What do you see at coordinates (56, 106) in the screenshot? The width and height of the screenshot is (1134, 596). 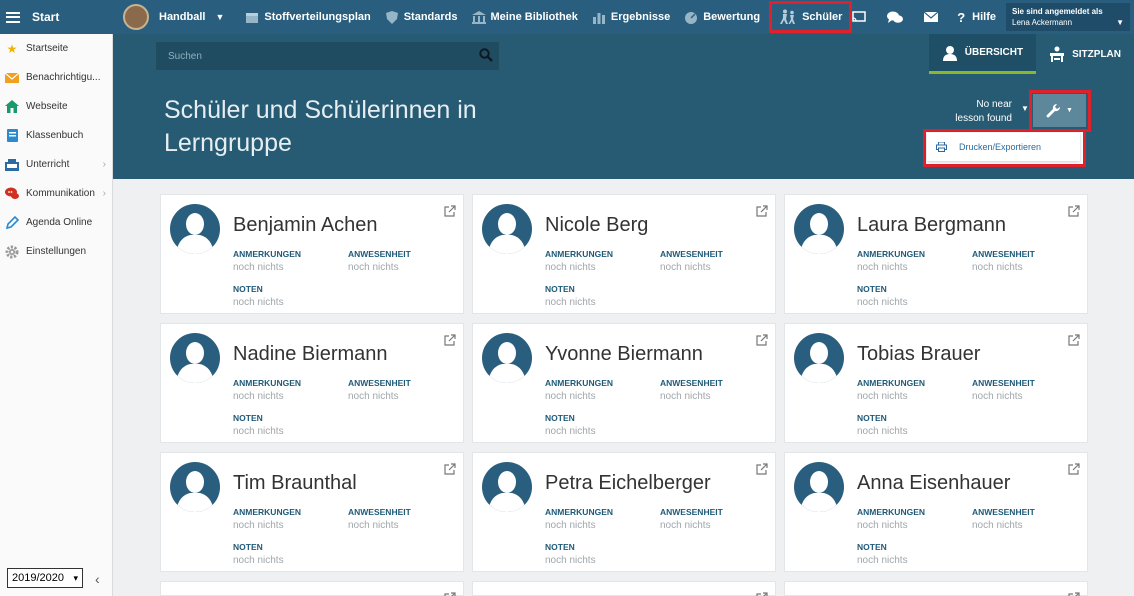 I see `sidebar-item-webseite: Webseite` at bounding box center [56, 106].